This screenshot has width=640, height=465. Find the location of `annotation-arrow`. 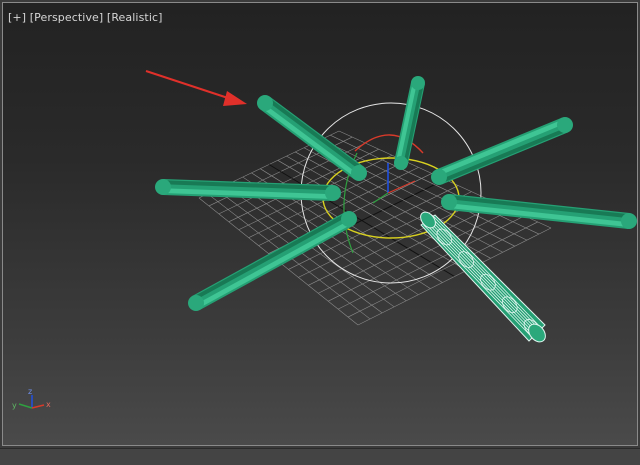

annotation-arrow is located at coordinates (196, 88).